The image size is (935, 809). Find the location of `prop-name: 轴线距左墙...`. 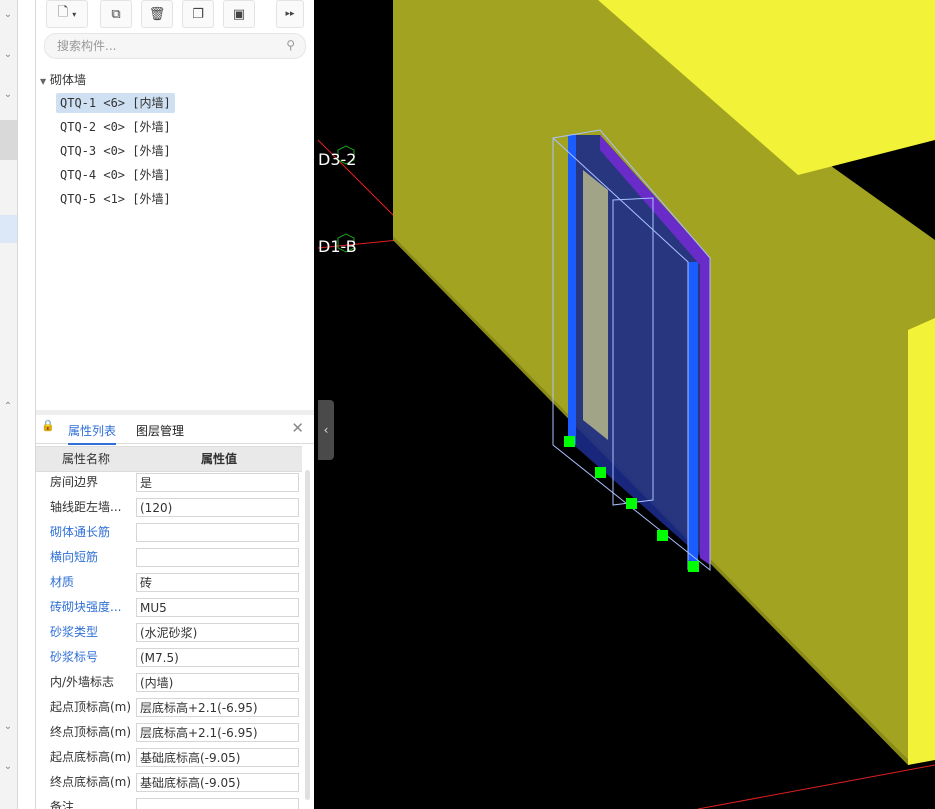

prop-name: 轴线距左墙... is located at coordinates (86, 507).